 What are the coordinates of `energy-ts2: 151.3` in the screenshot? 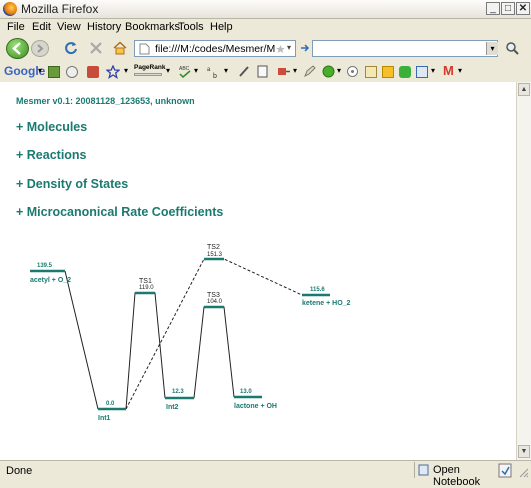 It's located at (215, 255).